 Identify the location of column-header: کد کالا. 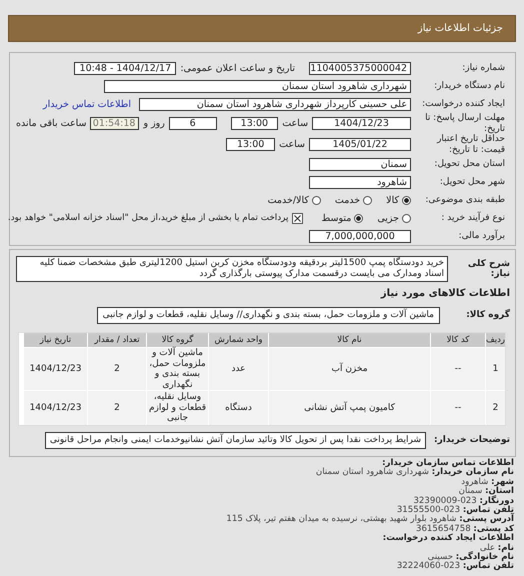
(458, 340).